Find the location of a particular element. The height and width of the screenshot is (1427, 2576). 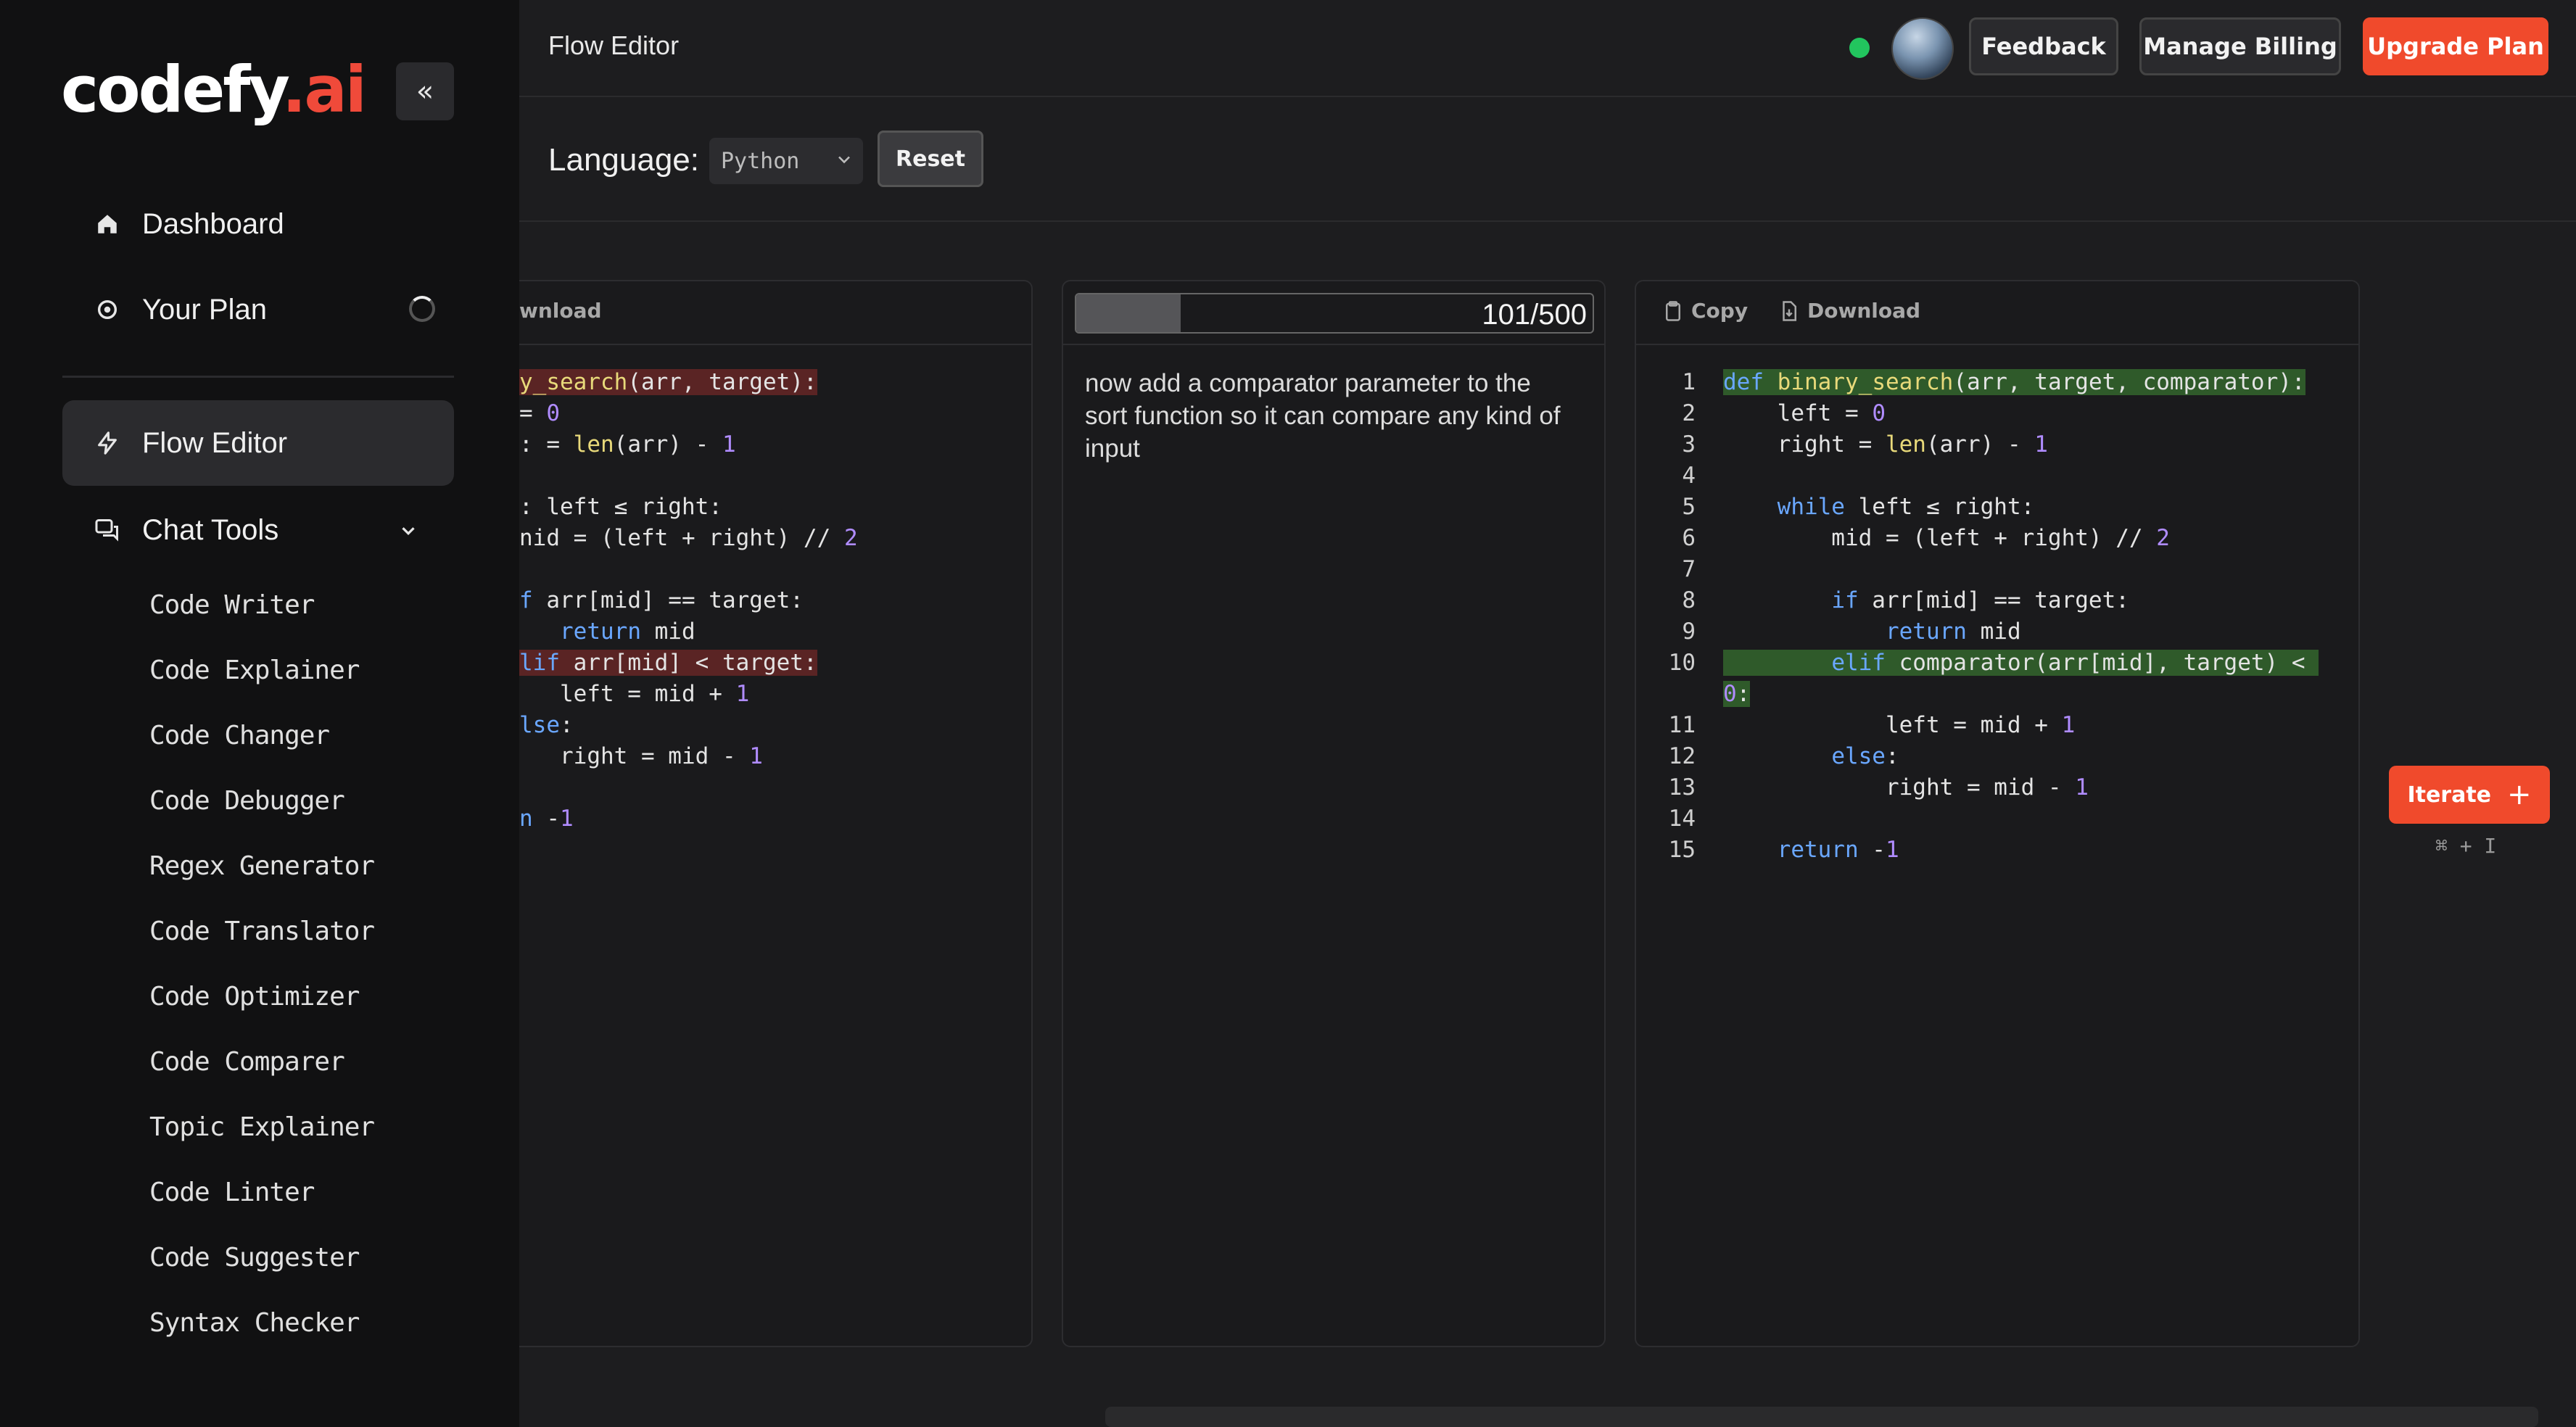

chat-tool-code-suggester: Code Suggester is located at coordinates (254, 1258).